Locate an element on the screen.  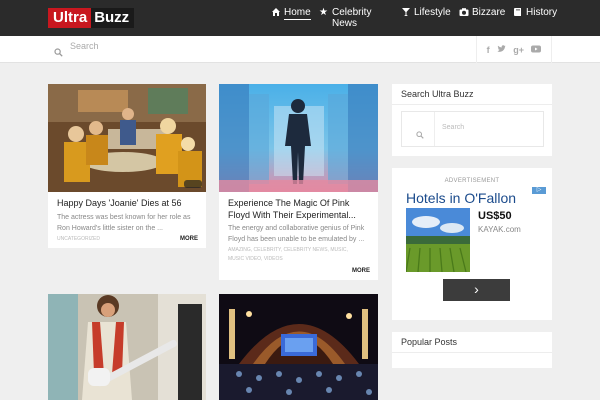
nav-celebrity-news-label: Celebrity News is located at coordinates (352, 18).